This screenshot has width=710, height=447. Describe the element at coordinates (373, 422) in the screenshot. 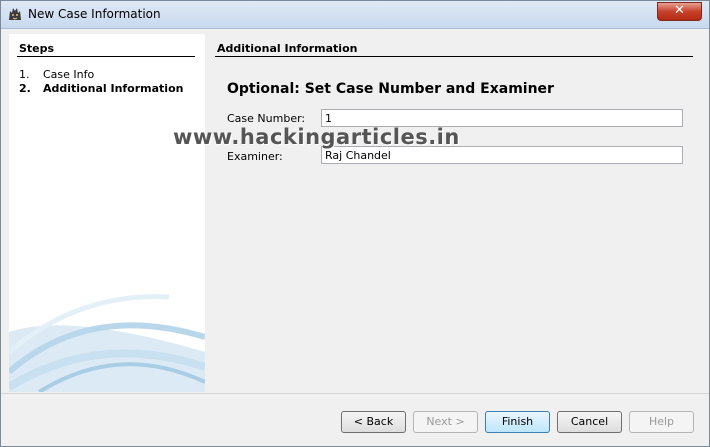

I see `back-button: < Back` at that location.